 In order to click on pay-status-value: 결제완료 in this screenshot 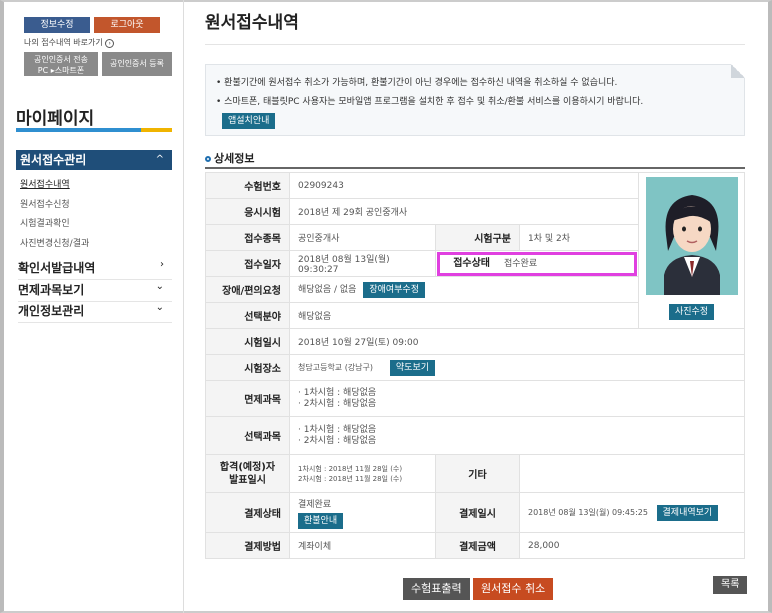, I will do `click(315, 504)`.